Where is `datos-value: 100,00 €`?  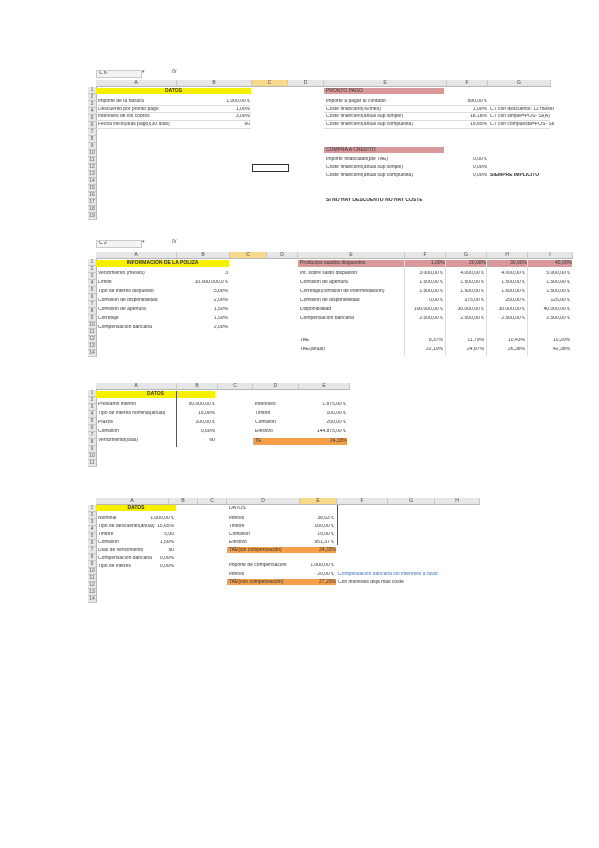 datos-value: 100,00 € is located at coordinates (205, 422).